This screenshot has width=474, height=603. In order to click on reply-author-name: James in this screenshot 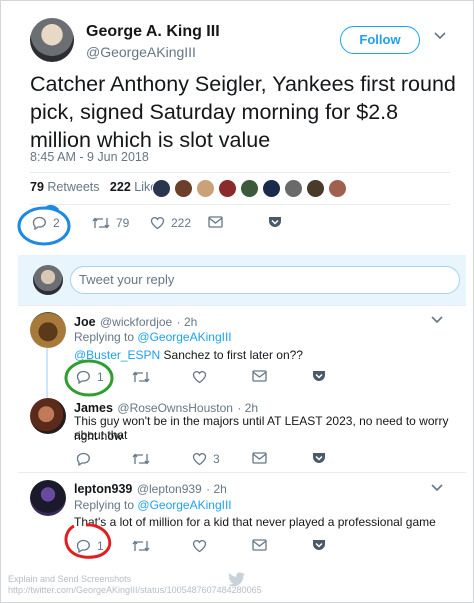, I will do `click(93, 408)`.